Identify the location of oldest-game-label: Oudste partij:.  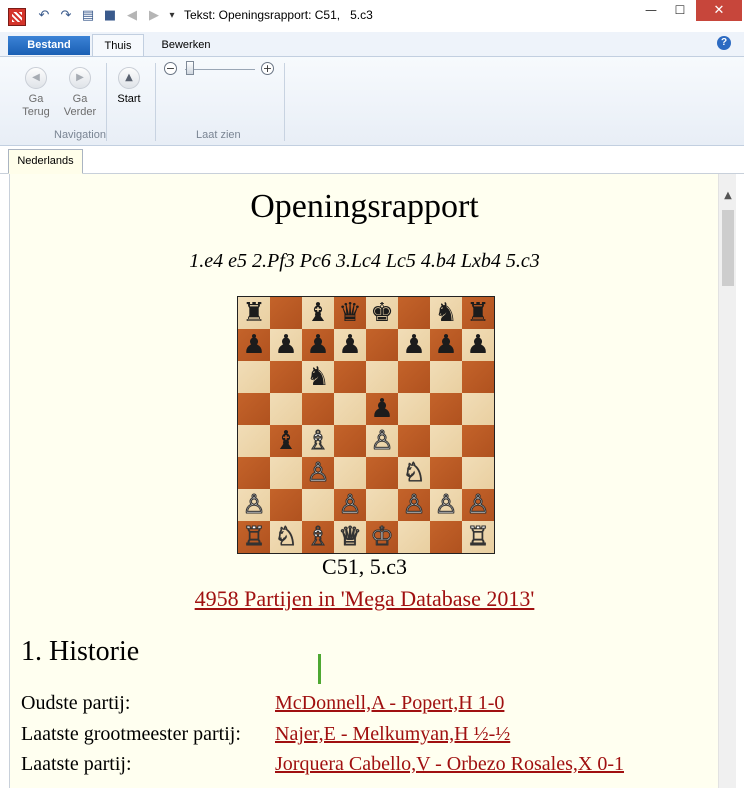
(76, 703).